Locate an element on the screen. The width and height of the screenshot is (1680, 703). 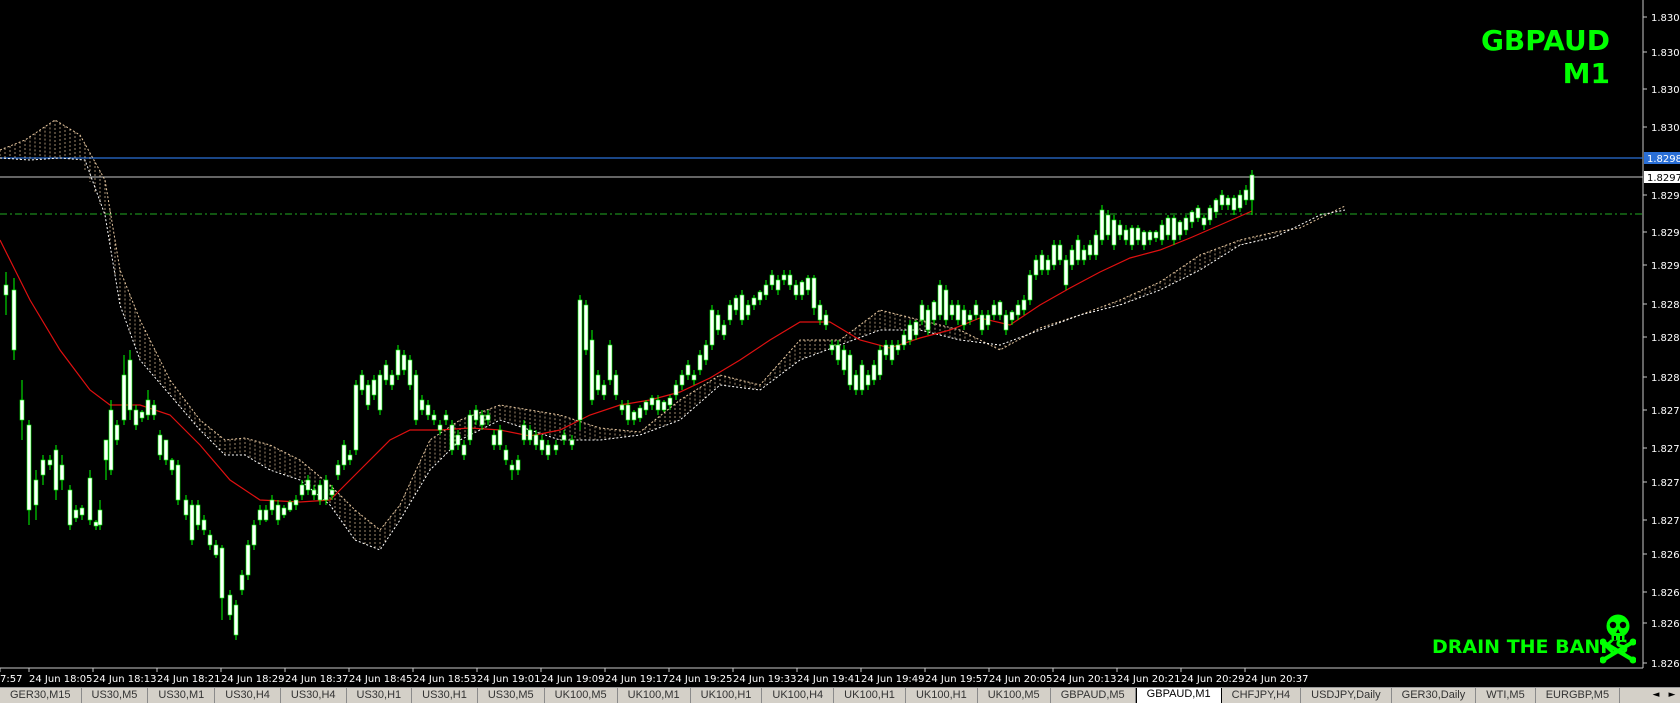
time-tick-label: 24 Jun 19:41 is located at coordinates (829, 679).